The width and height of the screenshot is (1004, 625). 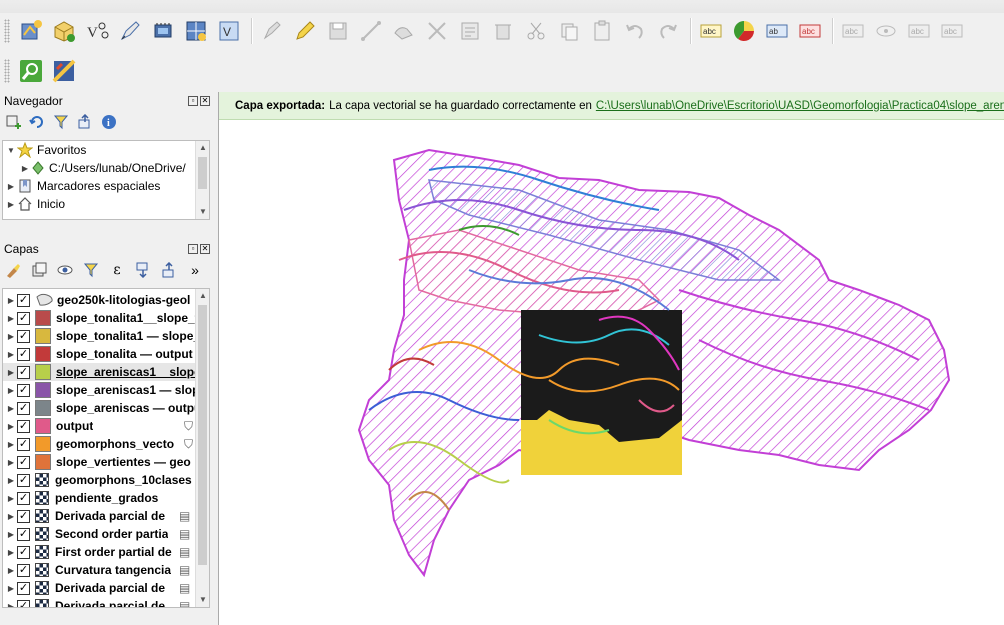 I want to click on refresh-icon, so click(x=37, y=122).